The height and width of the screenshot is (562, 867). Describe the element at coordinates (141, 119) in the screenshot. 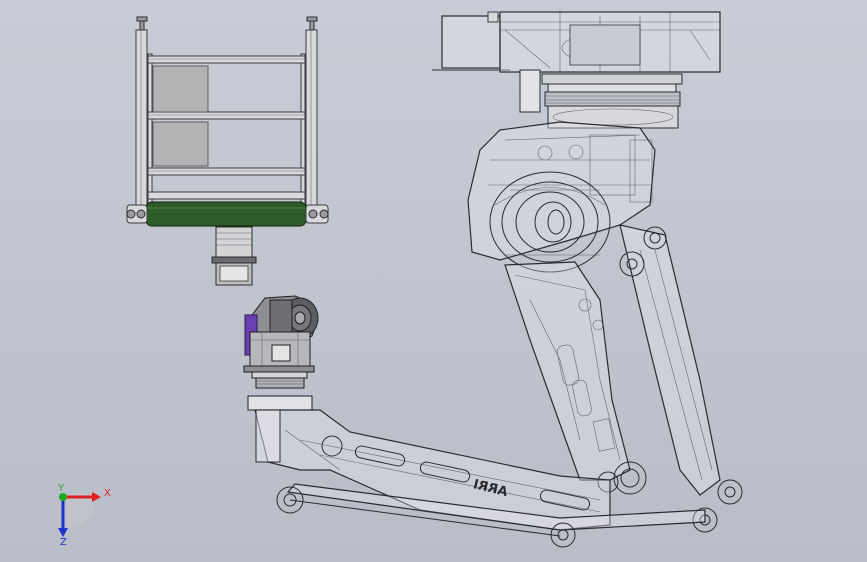

I see `left-post` at that location.